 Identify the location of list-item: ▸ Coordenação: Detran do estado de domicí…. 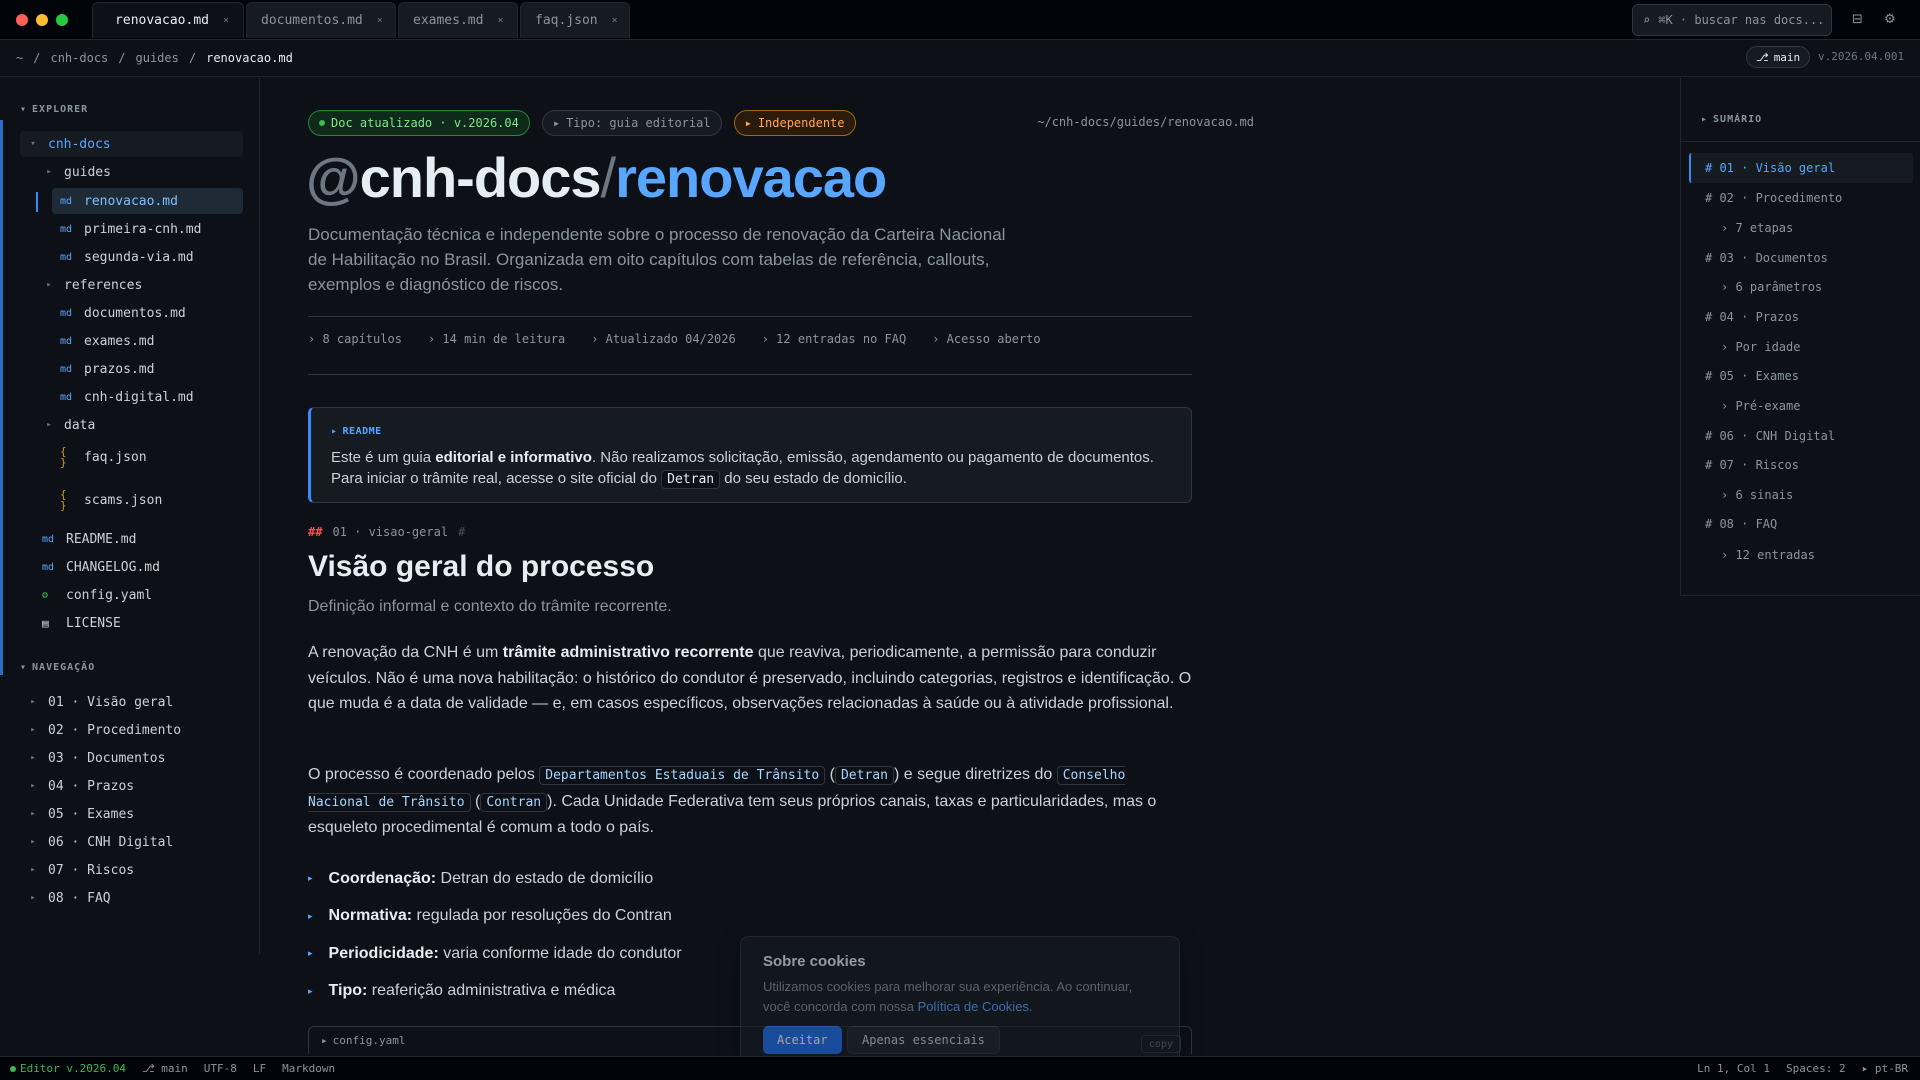
(495, 879).